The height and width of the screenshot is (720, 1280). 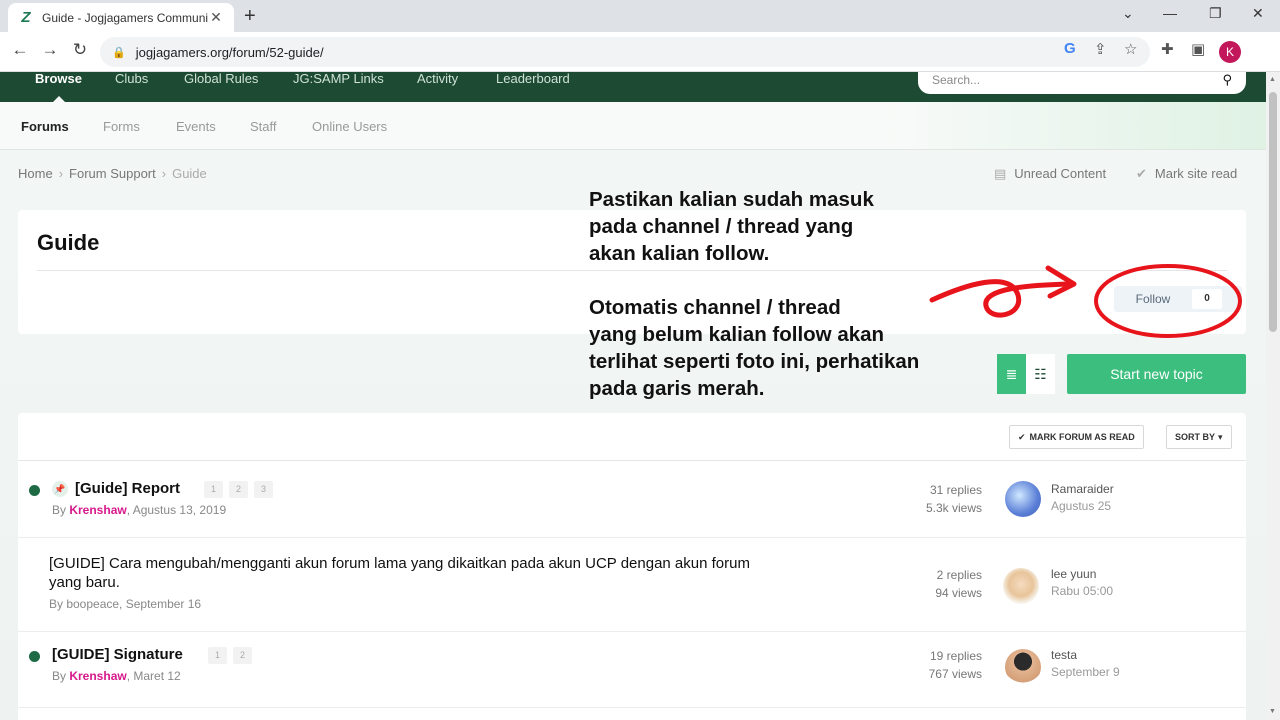 I want to click on views-count: 94 views, so click(x=958, y=593).